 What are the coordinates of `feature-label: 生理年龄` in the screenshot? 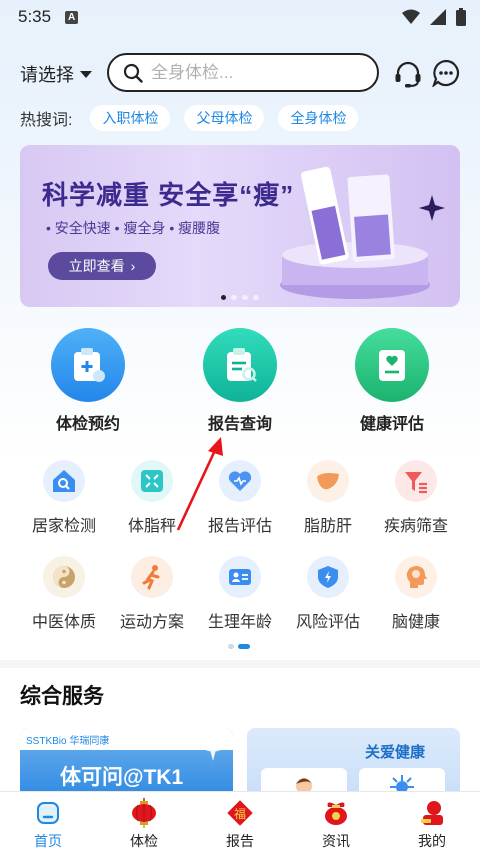 It's located at (239, 622).